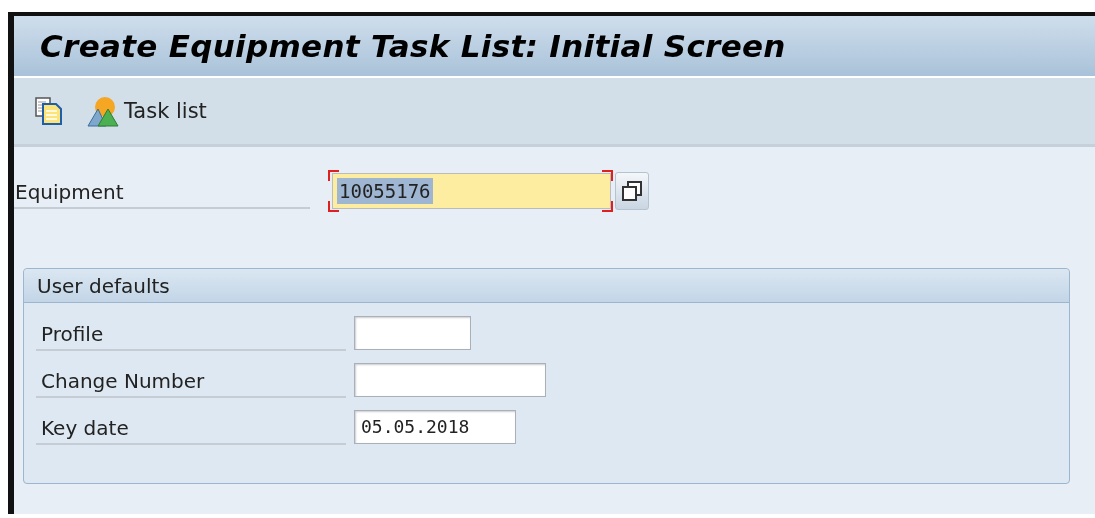  Describe the element at coordinates (413, 46) in the screenshot. I see `window-title: Create Equipment Task List: Initial Screen` at that location.